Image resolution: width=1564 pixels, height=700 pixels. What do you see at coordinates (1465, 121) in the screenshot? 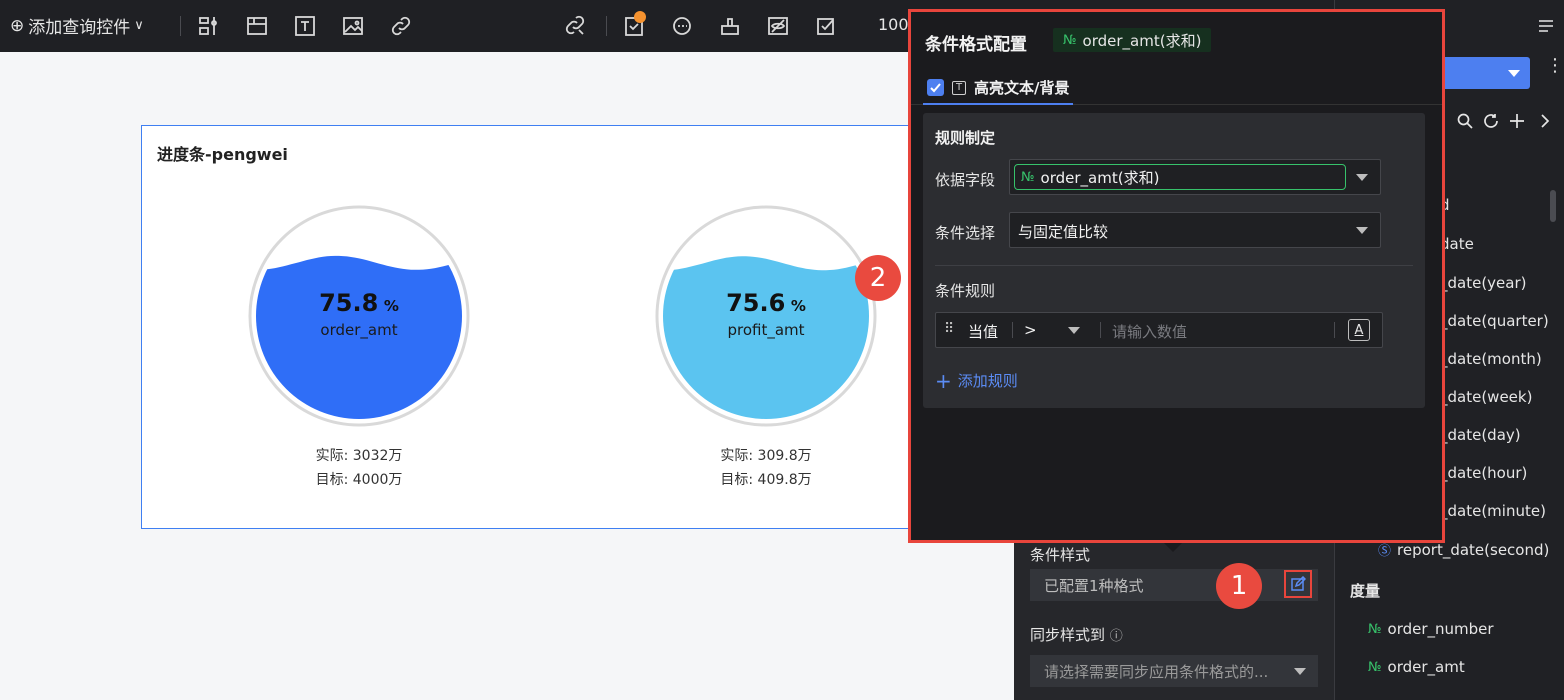
I see `search-icon` at bounding box center [1465, 121].